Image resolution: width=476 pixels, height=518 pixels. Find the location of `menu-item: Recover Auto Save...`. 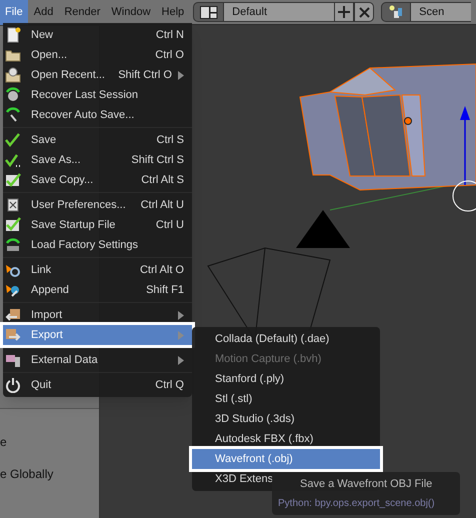

menu-item: Recover Auto Save... is located at coordinates (97, 115).